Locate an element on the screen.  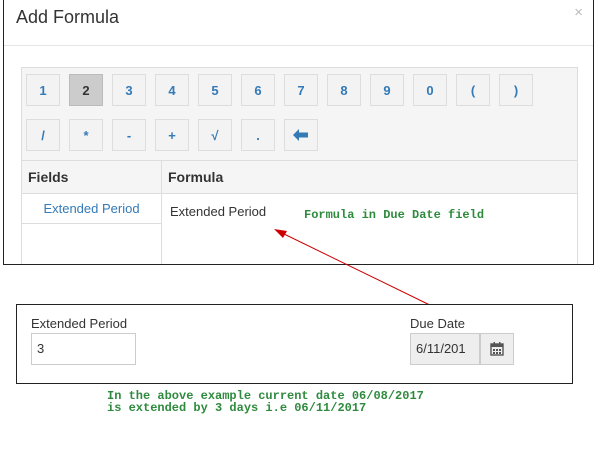
calendar-icon is located at coordinates (497, 349).